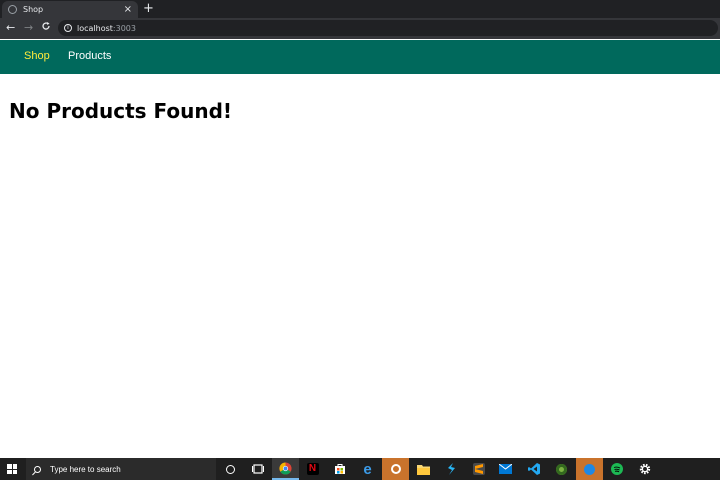 This screenshot has height=480, width=720. I want to click on edge-icon: e, so click(367, 469).